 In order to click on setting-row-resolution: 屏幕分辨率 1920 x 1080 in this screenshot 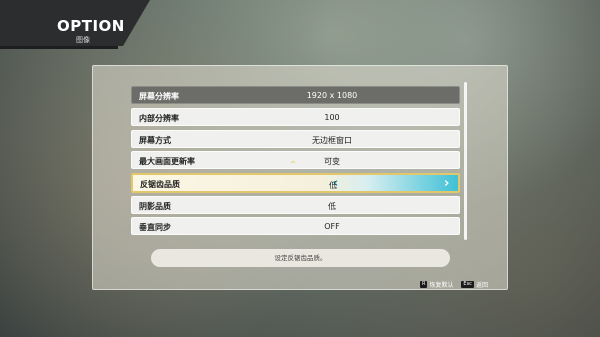, I will do `click(295, 95)`.